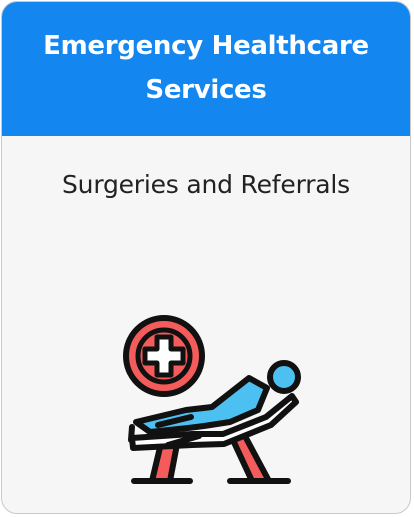  Describe the element at coordinates (212, 399) in the screenshot. I see `patient-stretcher-medical-icon` at that location.